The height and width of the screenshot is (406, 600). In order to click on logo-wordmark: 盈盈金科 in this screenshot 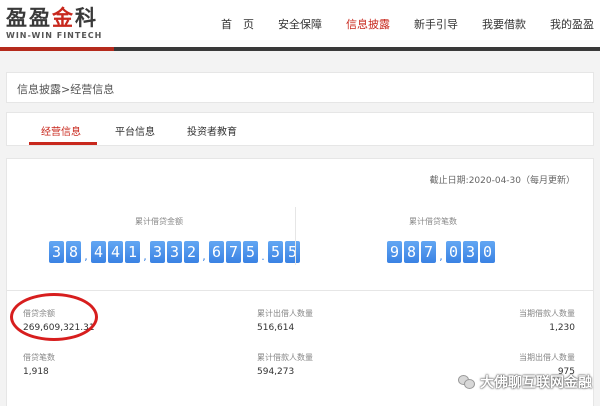, I will do `click(52, 17)`.